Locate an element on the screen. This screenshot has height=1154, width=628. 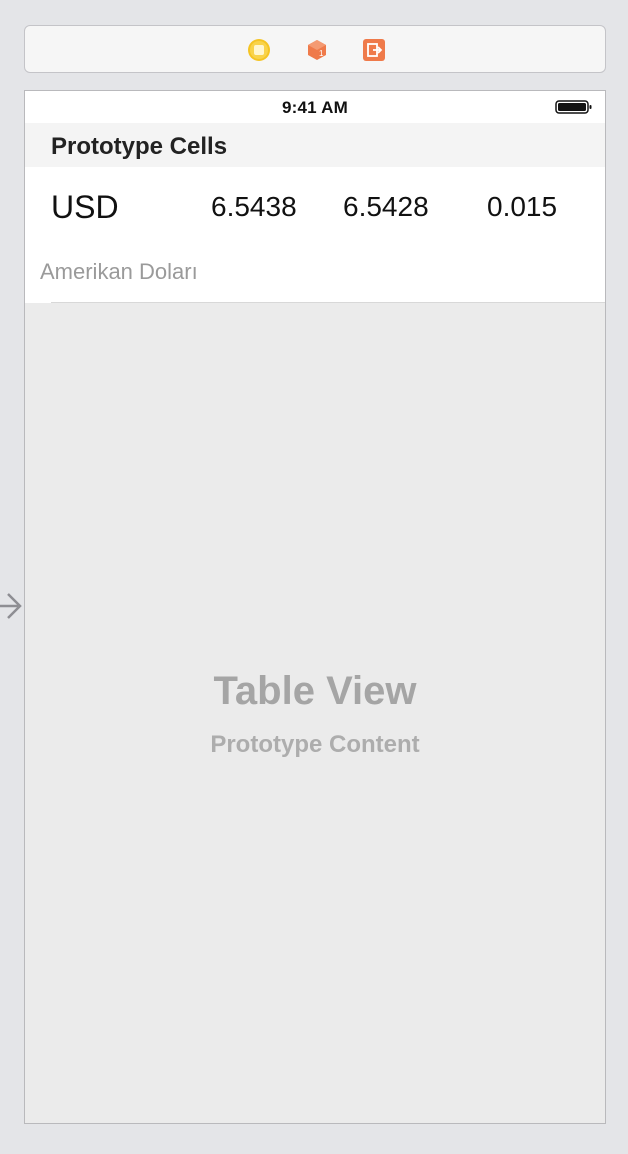
battery-icon is located at coordinates (573, 107).